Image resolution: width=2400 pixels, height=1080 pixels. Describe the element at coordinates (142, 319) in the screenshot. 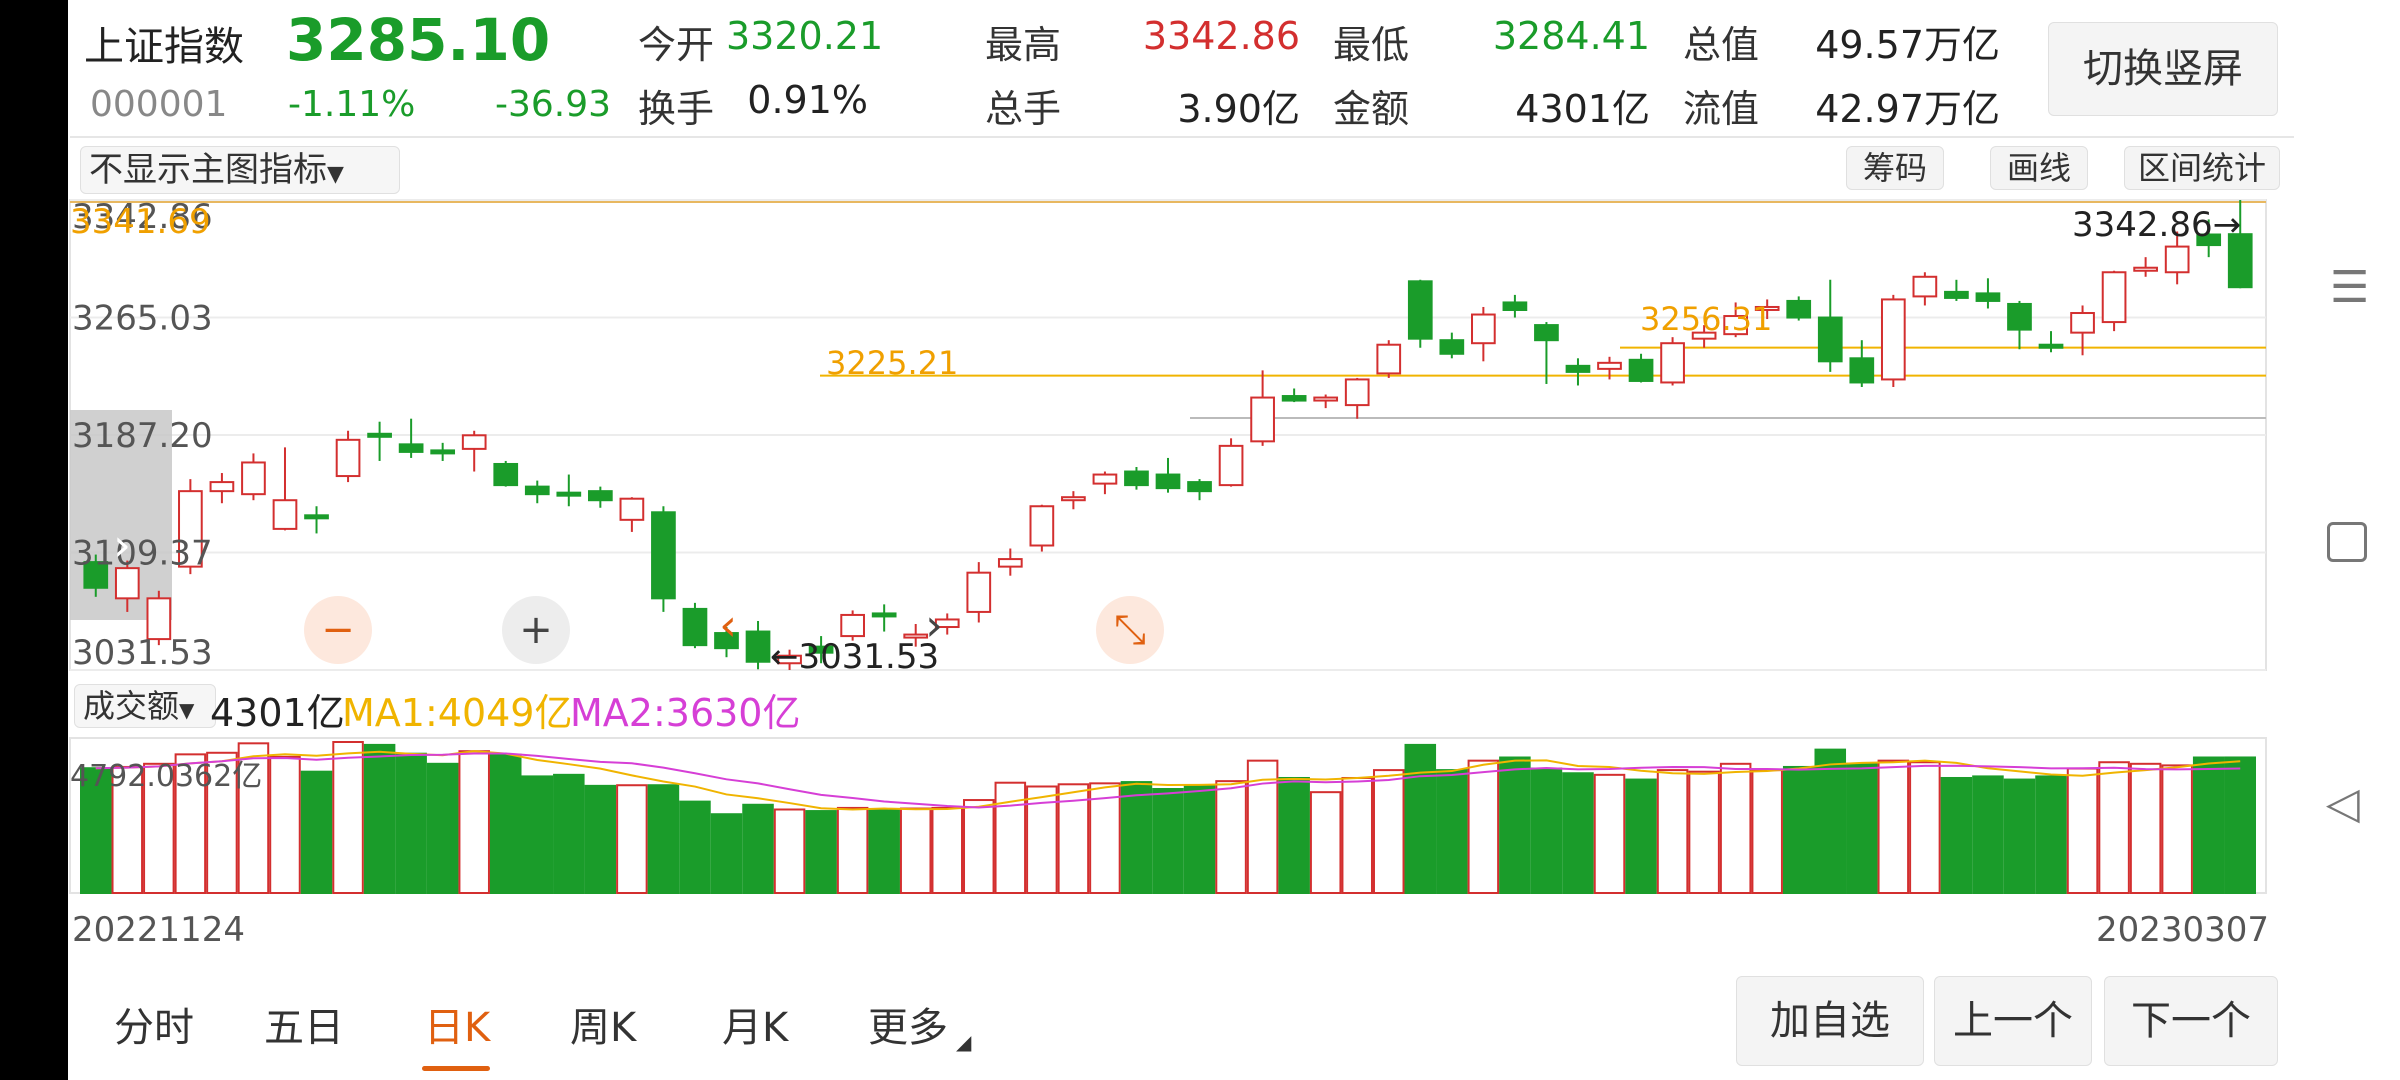

I see `price-axis-label: 3265.03` at that location.